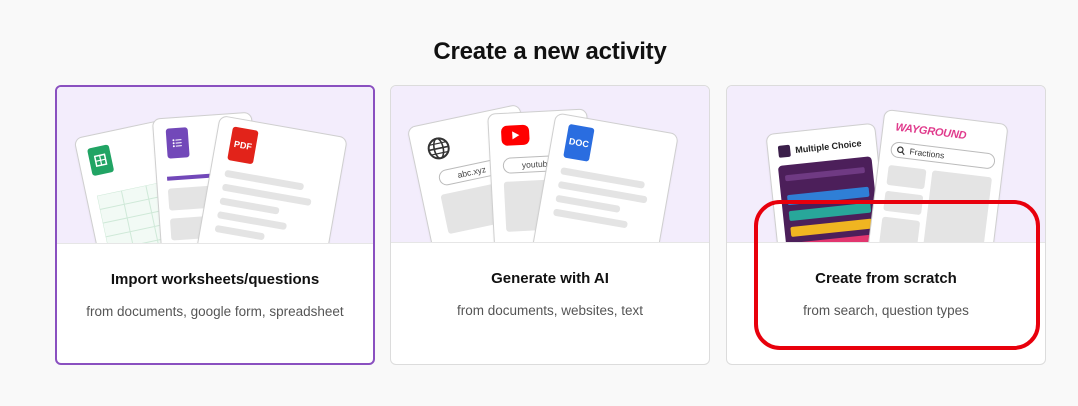 This screenshot has height=406, width=1078. What do you see at coordinates (901, 151) in the screenshot?
I see `search-icon` at bounding box center [901, 151].